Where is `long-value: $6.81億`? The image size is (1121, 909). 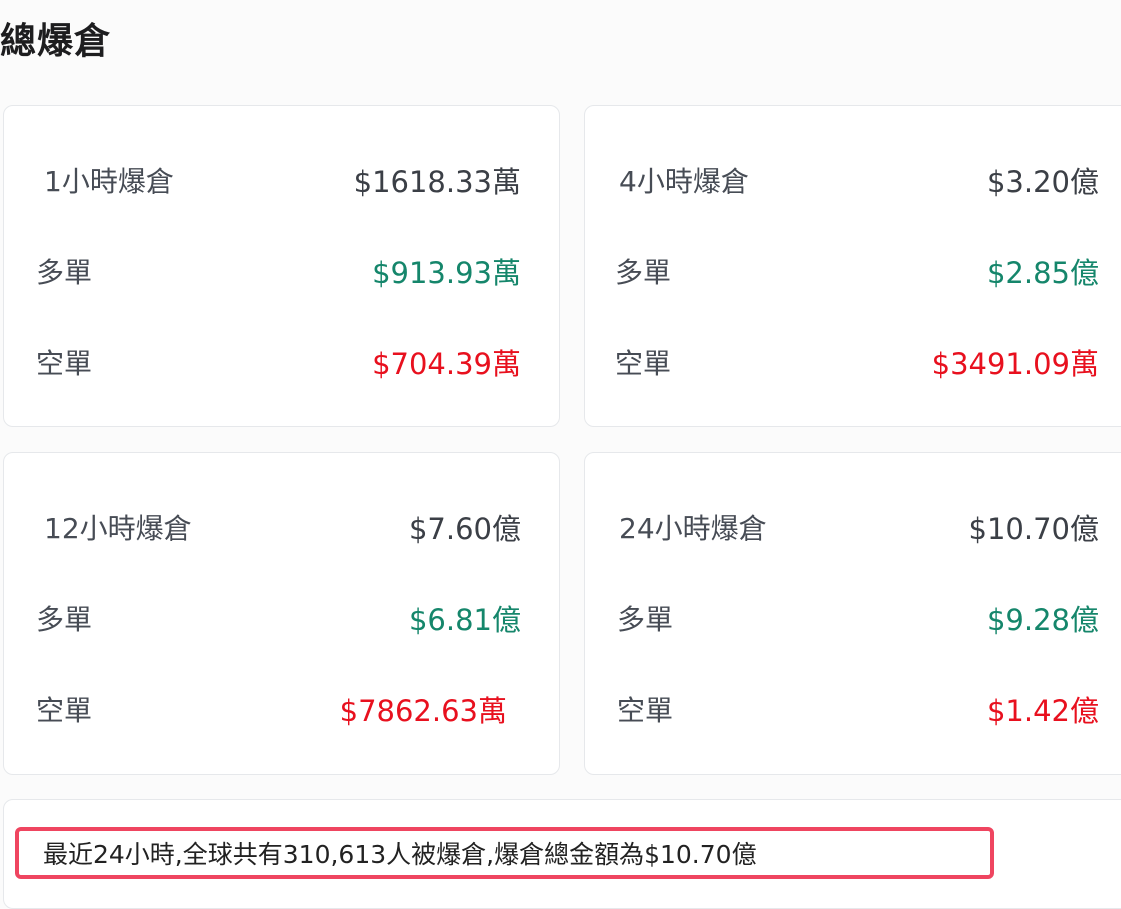
long-value: $6.81億 is located at coordinates (464, 620).